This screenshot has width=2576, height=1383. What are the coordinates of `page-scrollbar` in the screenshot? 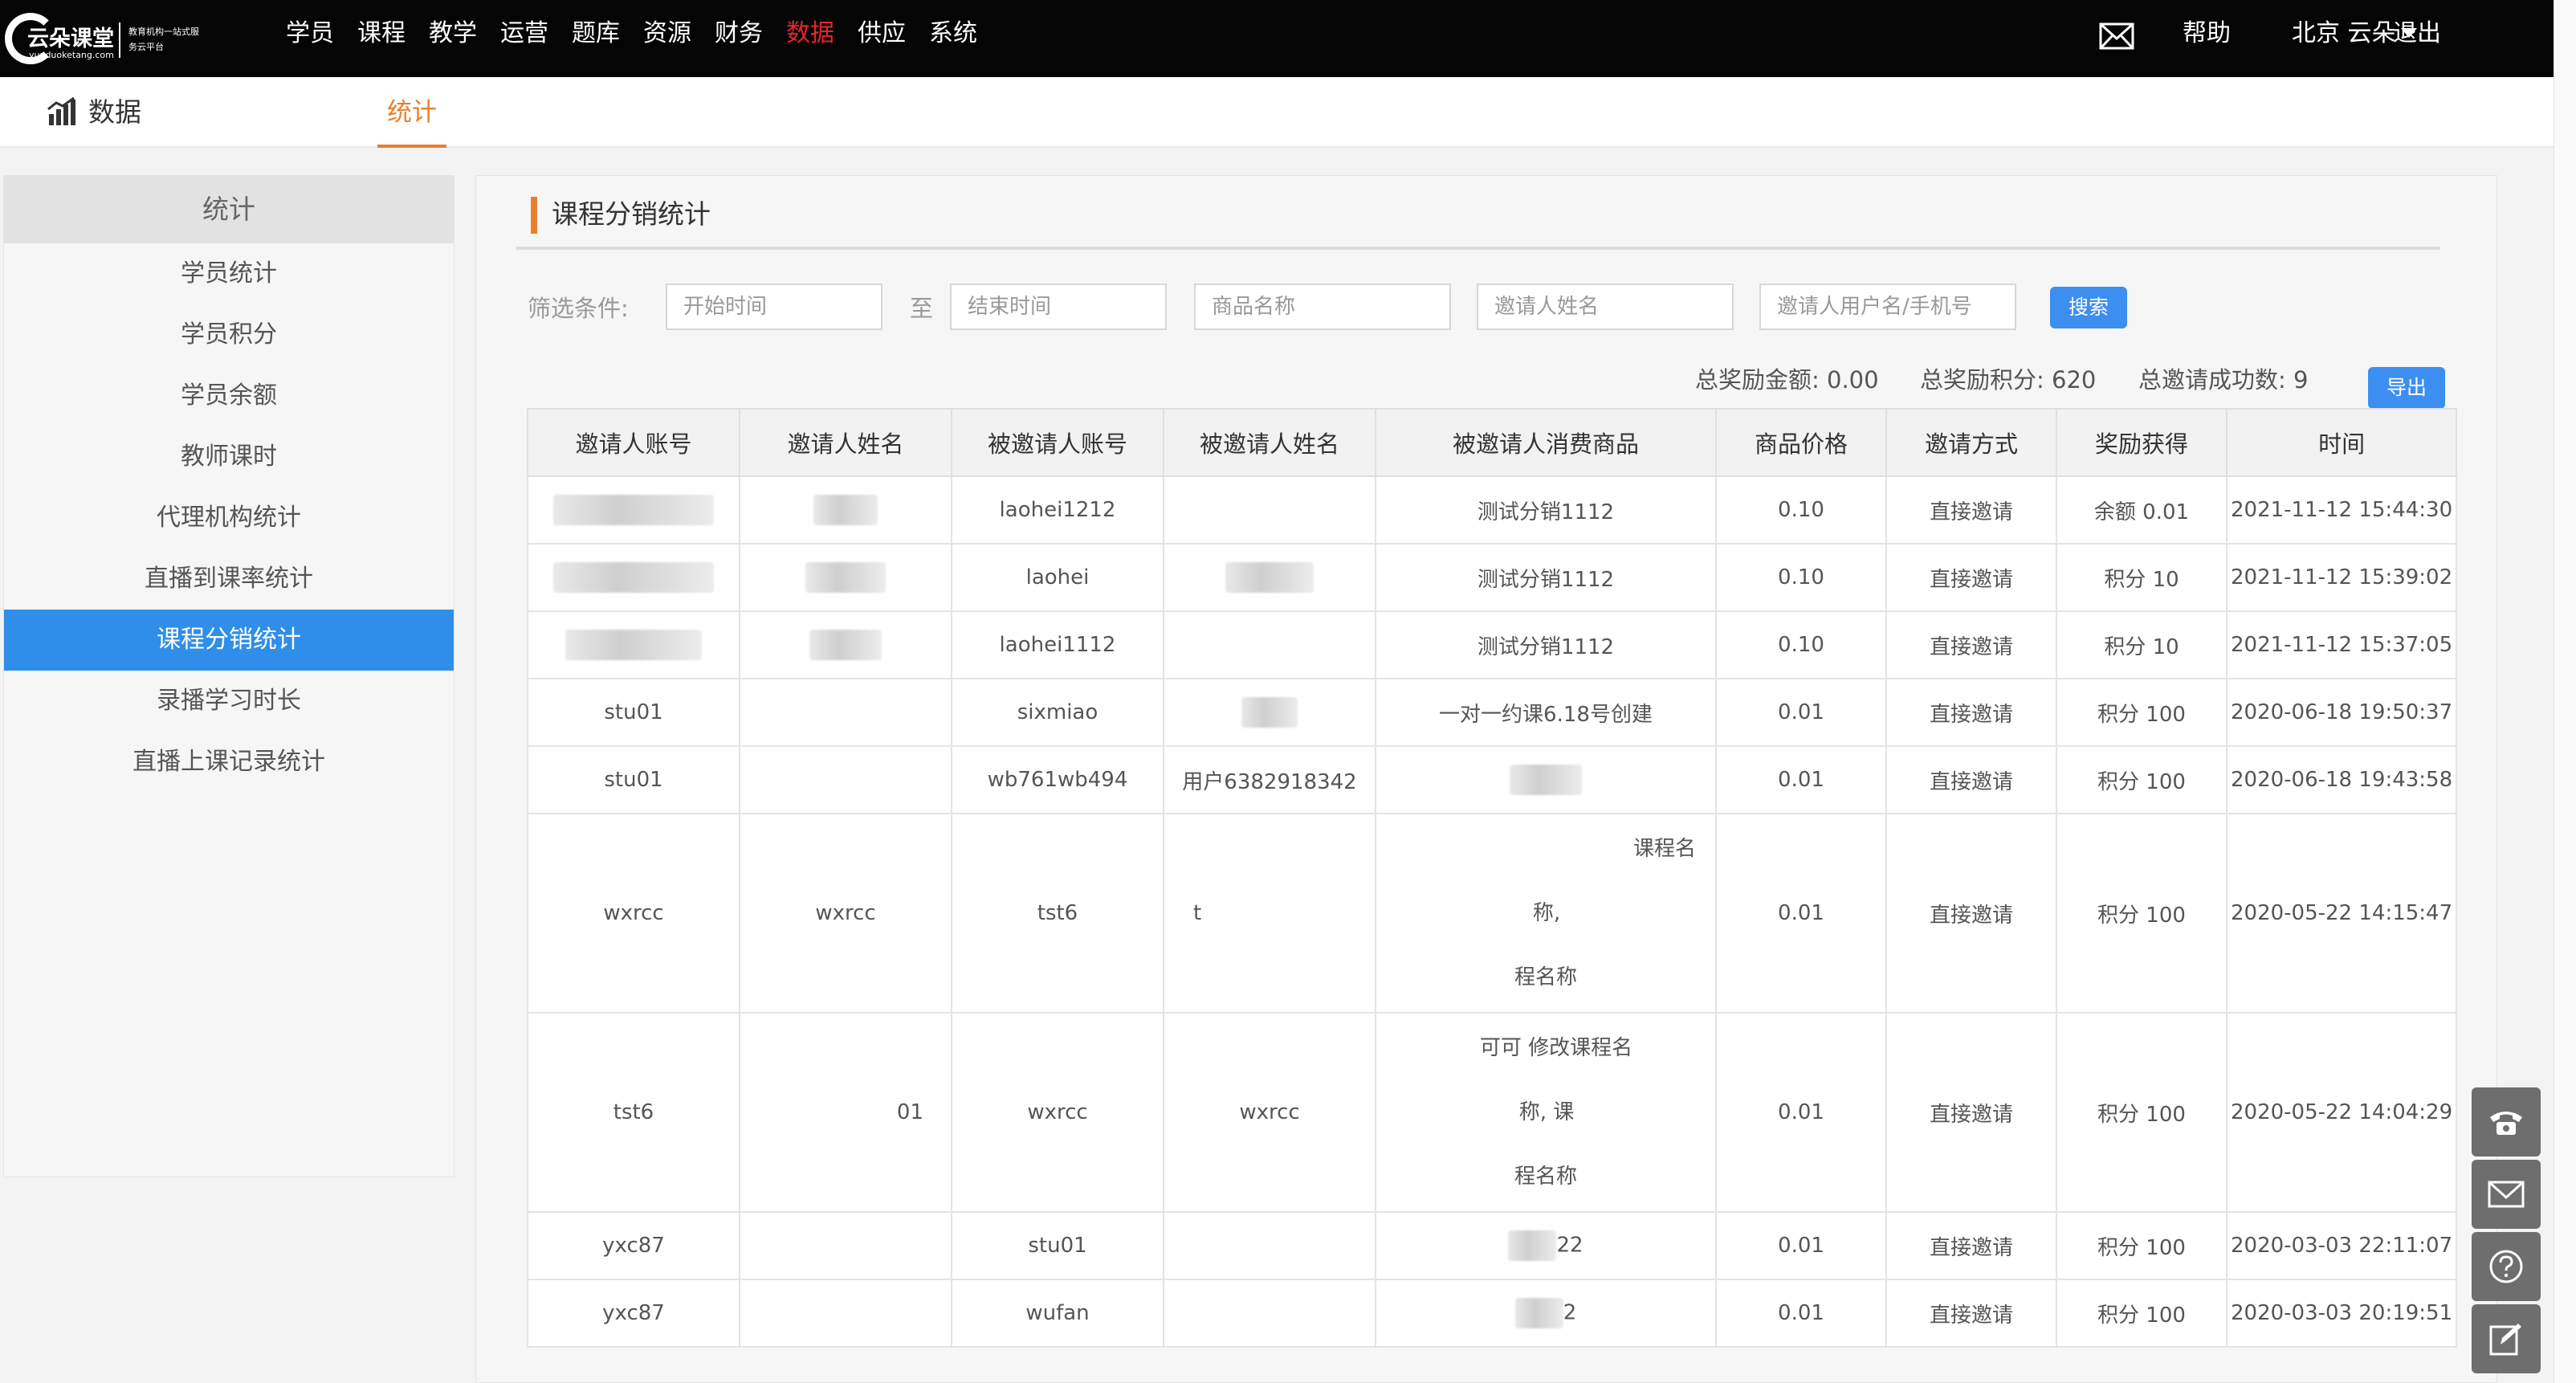 It's located at (2565, 691).